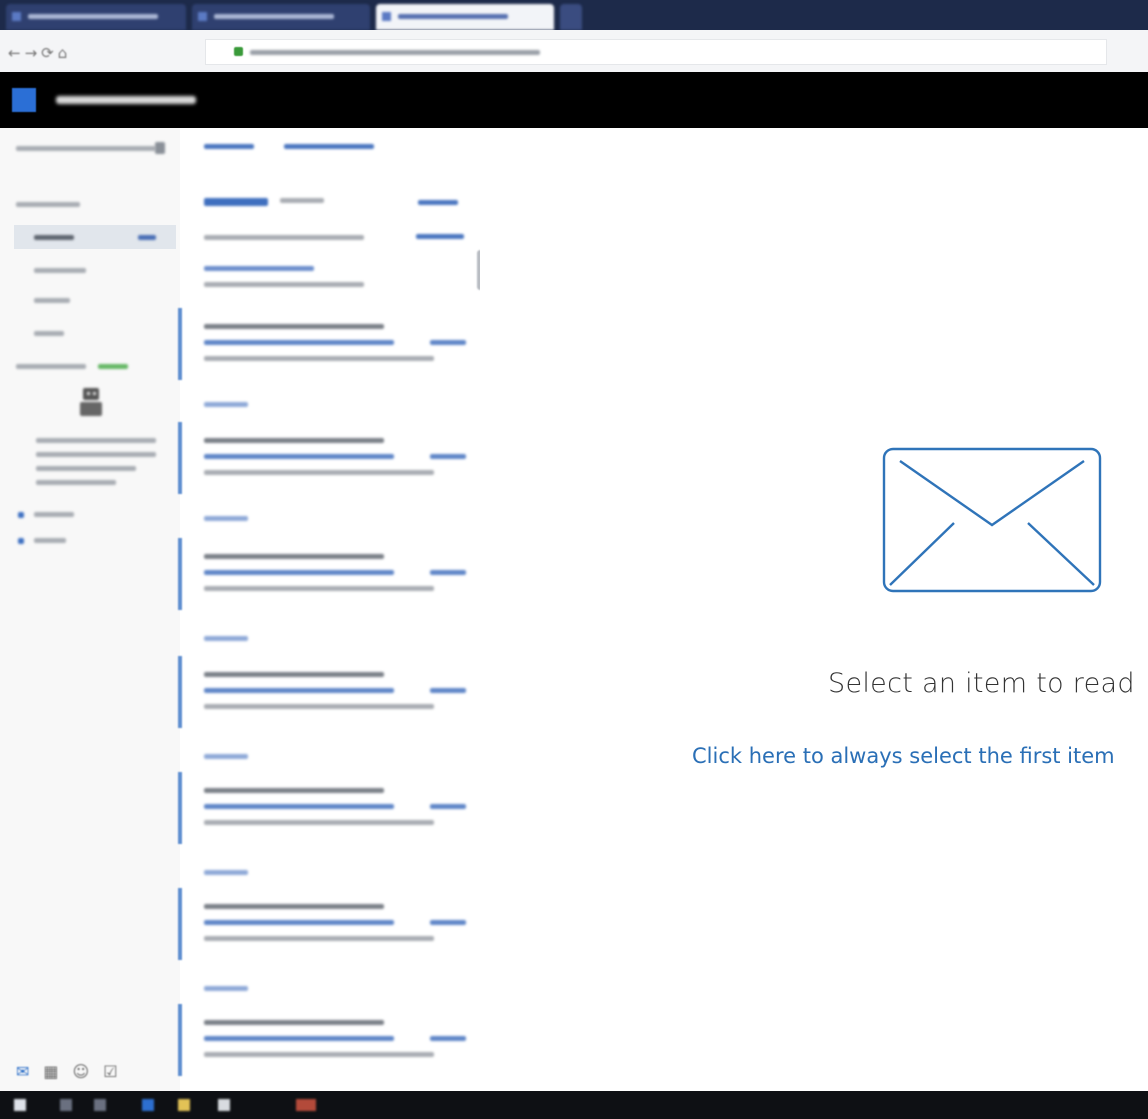  I want to click on tasks-icon: ☑, so click(117, 1071).